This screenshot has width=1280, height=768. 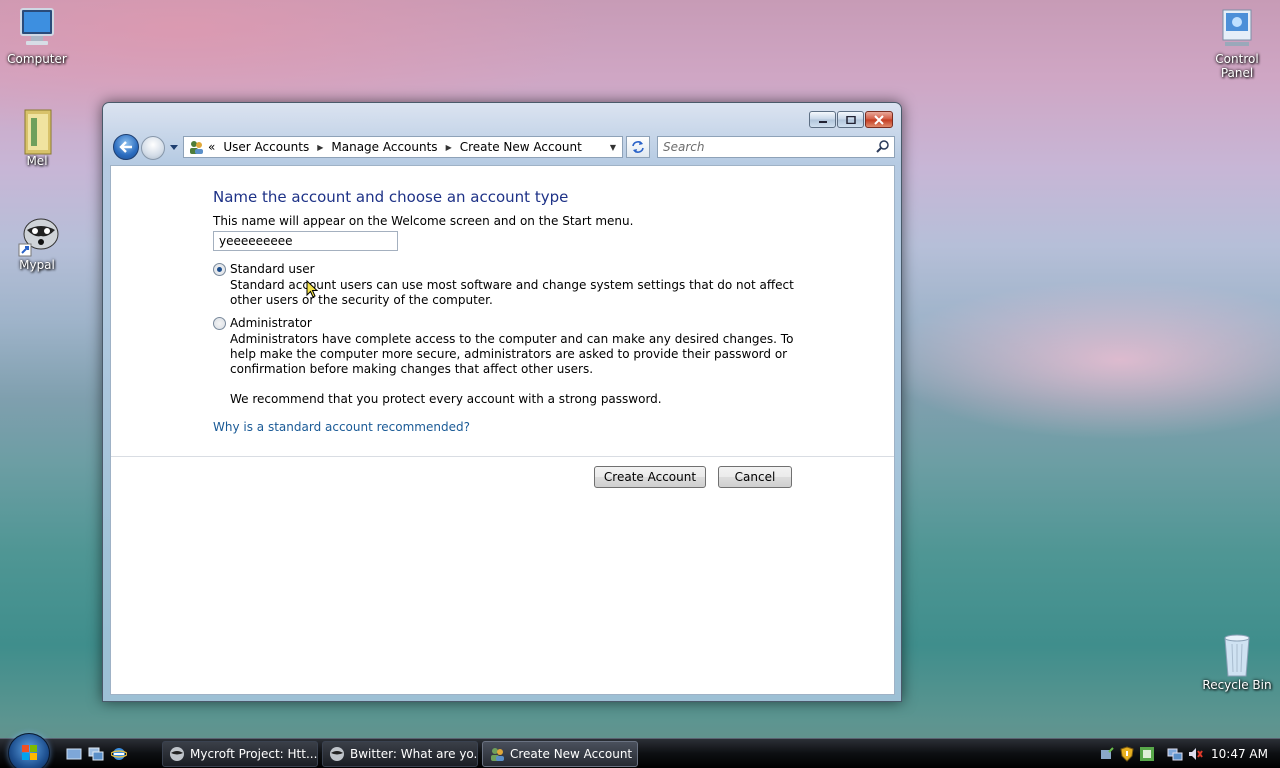 I want to click on search-icon, so click(x=883, y=147).